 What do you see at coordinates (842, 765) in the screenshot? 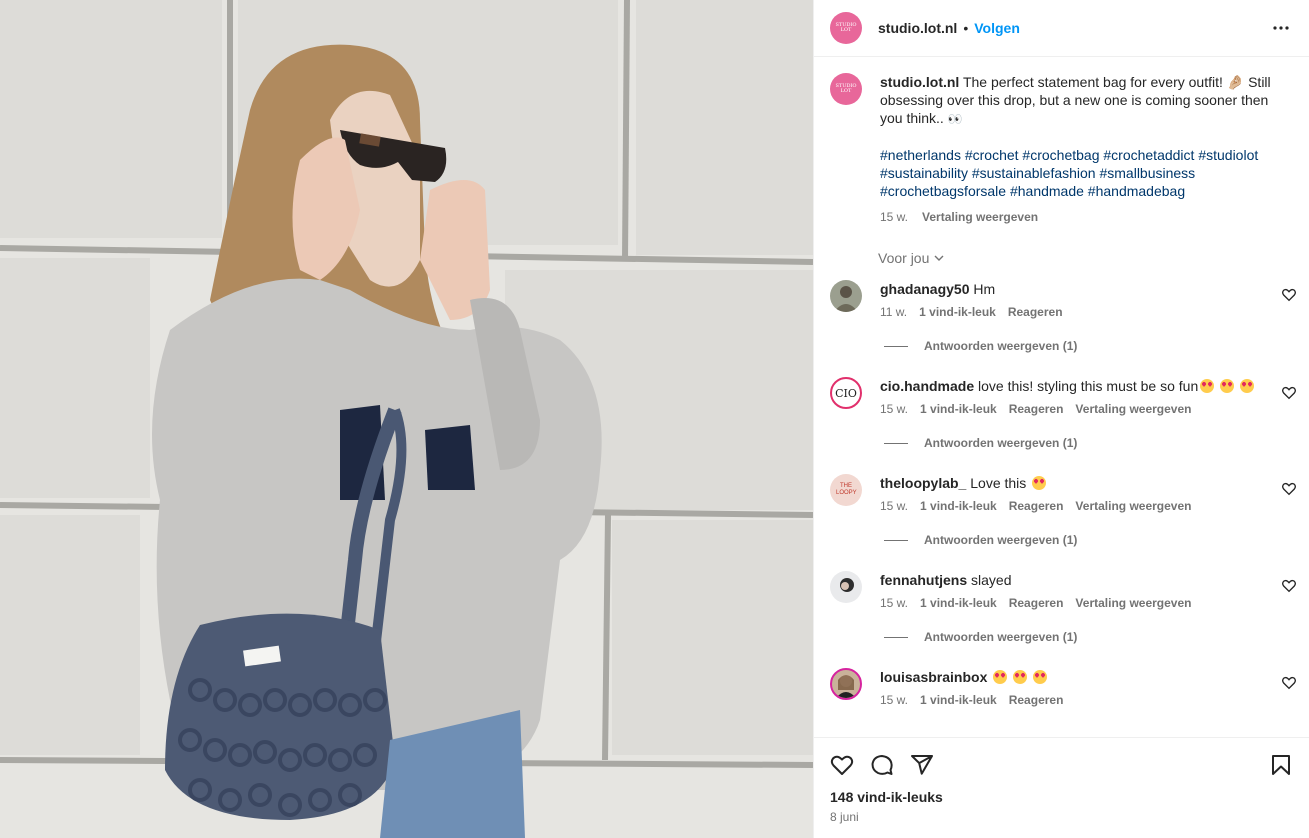
I see `heart-icon` at bounding box center [842, 765].